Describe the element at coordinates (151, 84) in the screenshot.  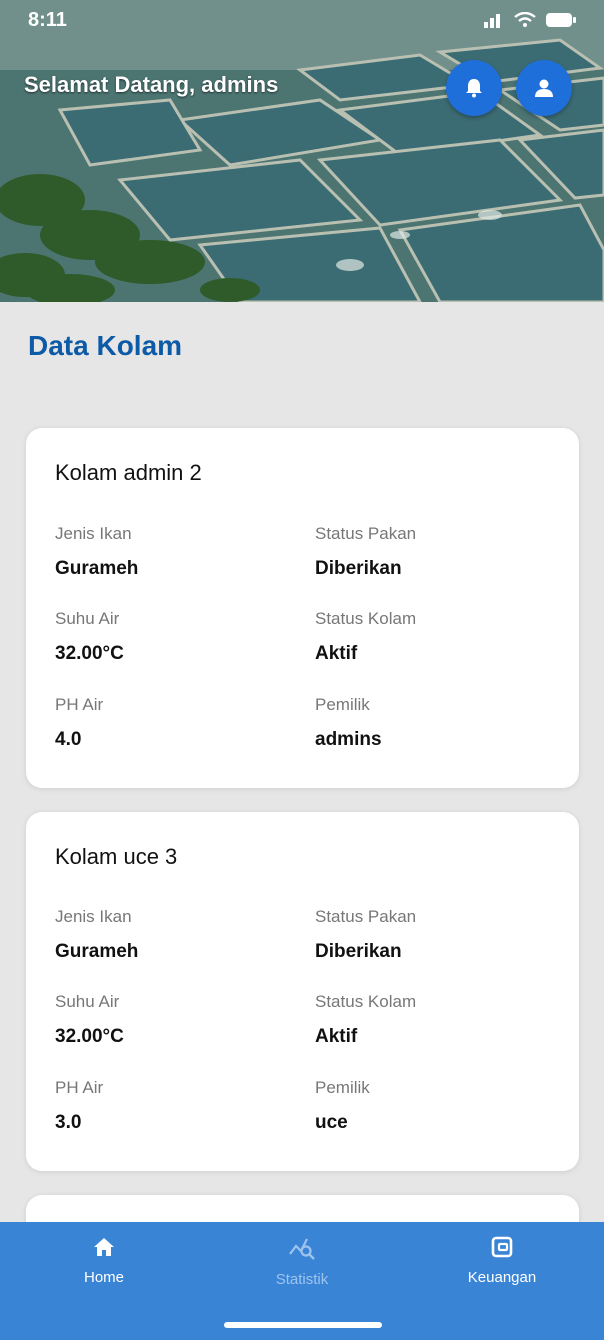
I see `welcome-text: Selamat Datang, admins` at that location.